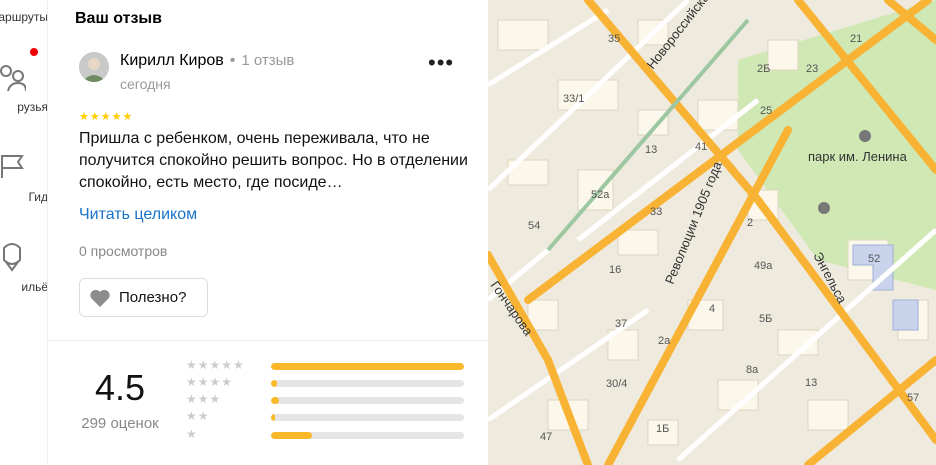 Image resolution: width=936 pixels, height=465 pixels. I want to click on svg-text: 35, so click(614, 39).